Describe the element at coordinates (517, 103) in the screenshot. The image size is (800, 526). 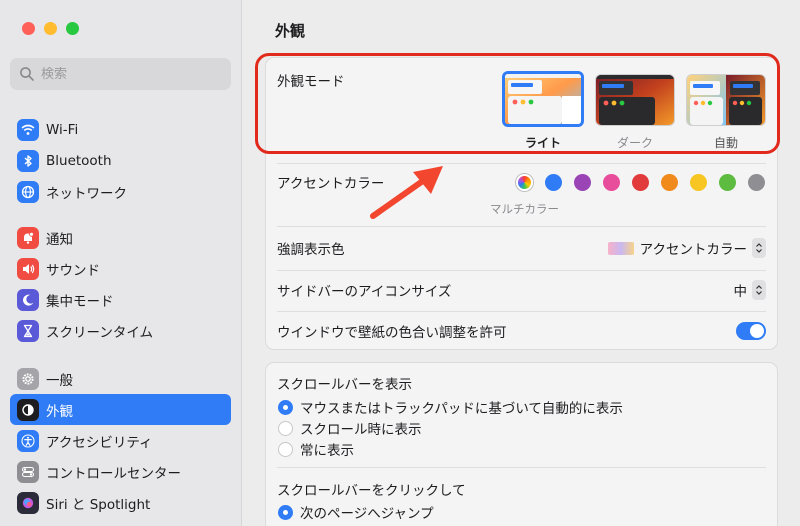
I see `annotation-highlight-box` at that location.